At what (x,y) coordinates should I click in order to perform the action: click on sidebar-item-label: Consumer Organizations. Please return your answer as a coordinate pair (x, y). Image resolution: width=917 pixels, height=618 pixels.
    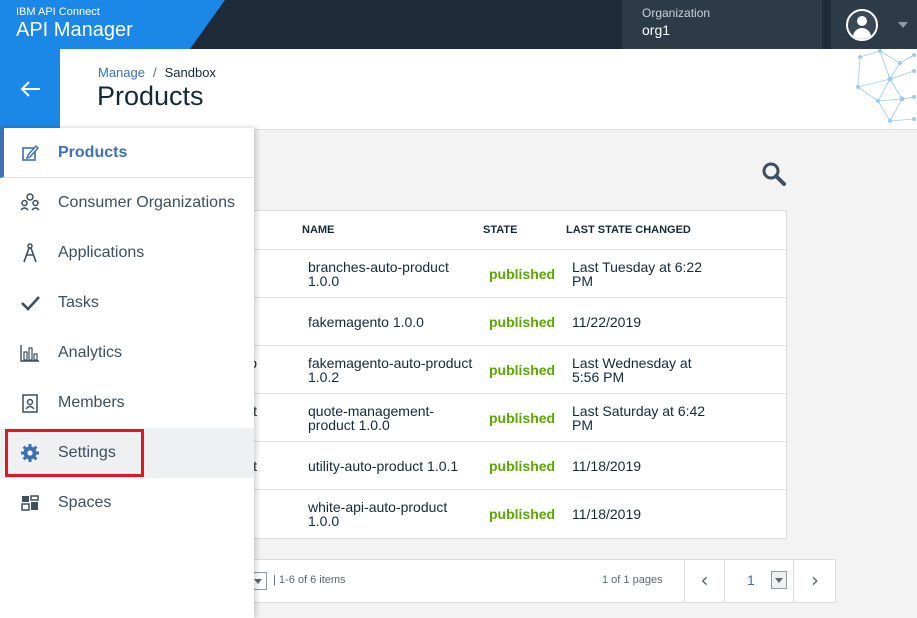
    Looking at the image, I should click on (146, 202).